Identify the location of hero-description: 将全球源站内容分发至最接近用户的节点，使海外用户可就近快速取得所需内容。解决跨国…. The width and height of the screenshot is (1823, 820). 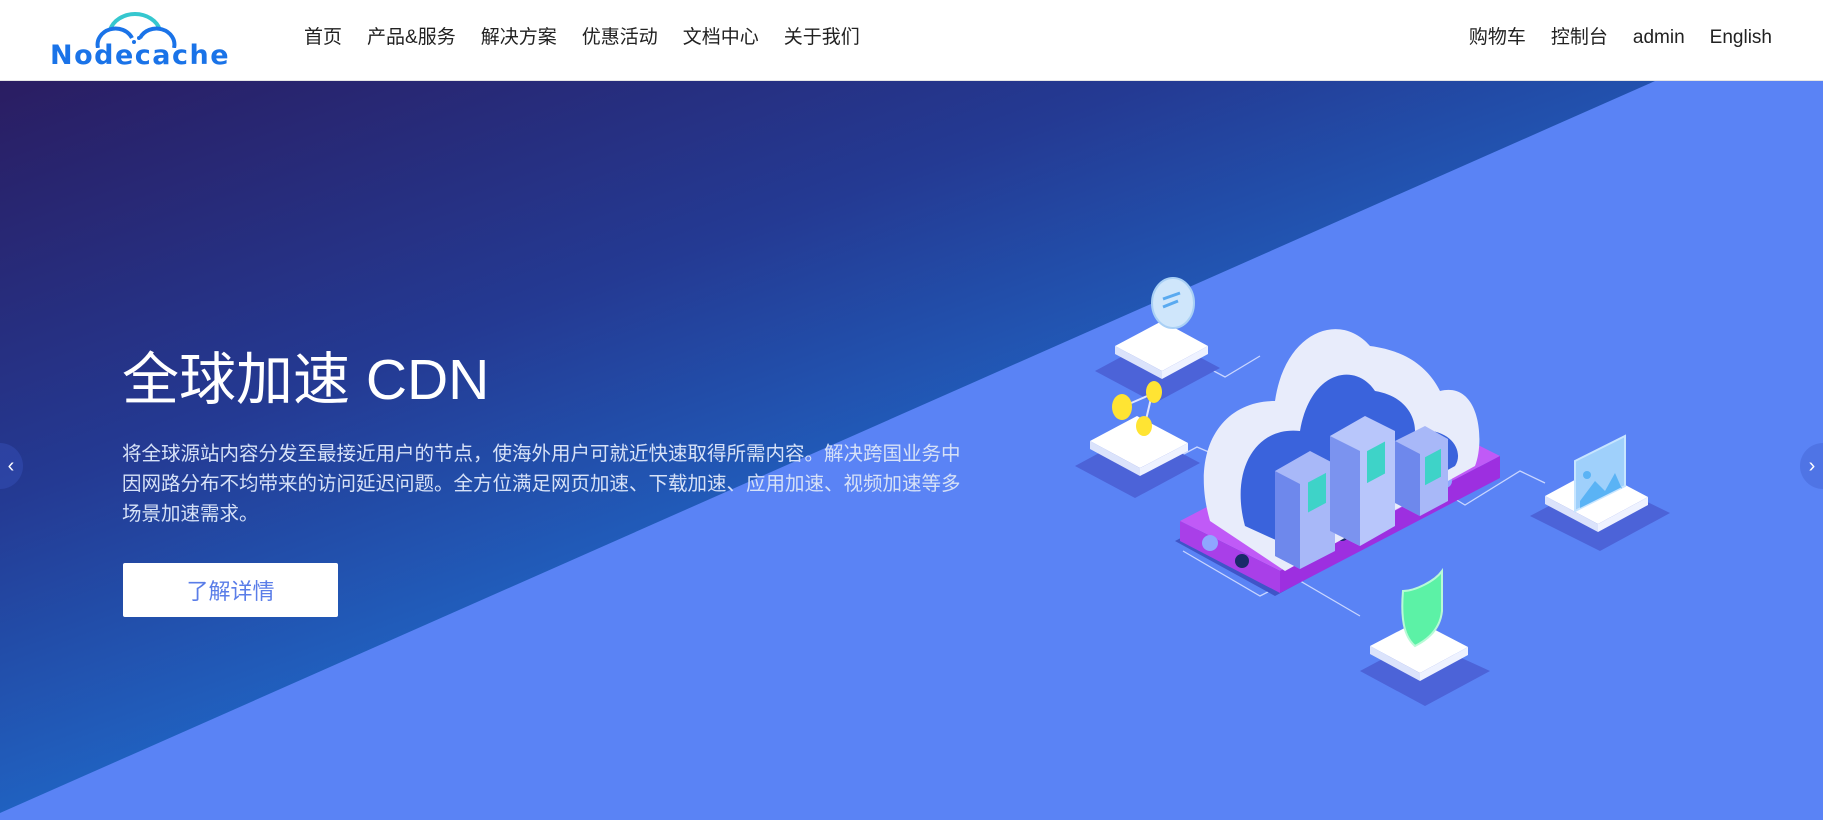
(541, 484).